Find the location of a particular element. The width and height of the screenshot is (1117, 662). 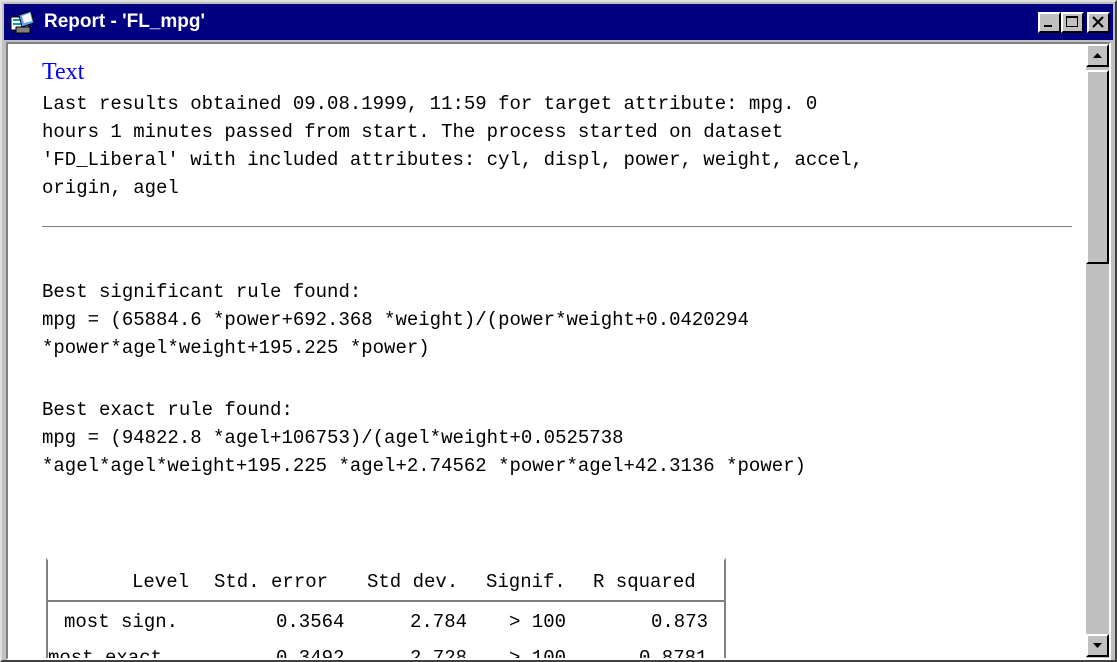

table-cell-level: most sign. is located at coordinates (121, 622).